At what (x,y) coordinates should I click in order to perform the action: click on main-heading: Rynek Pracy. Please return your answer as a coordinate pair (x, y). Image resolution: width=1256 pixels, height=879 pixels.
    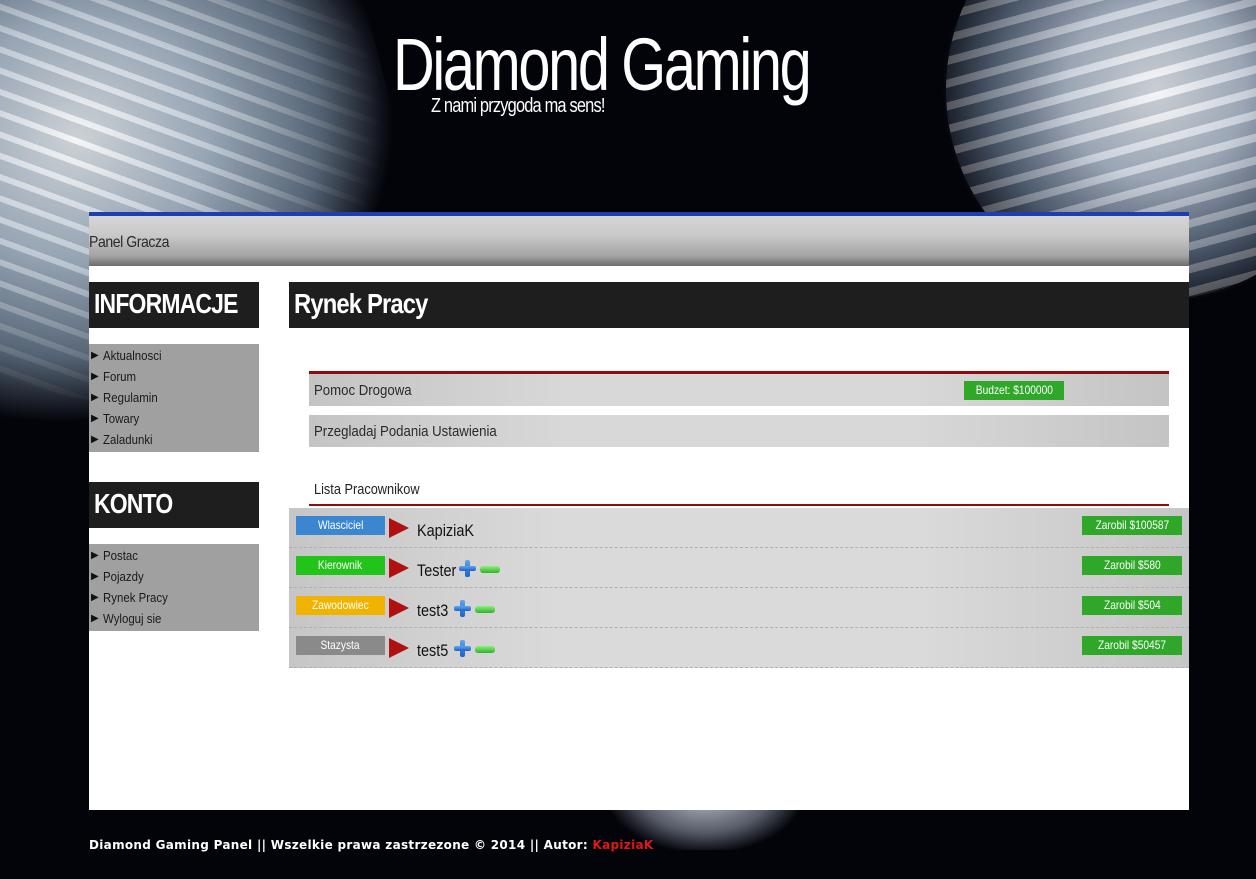
    Looking at the image, I should click on (739, 305).